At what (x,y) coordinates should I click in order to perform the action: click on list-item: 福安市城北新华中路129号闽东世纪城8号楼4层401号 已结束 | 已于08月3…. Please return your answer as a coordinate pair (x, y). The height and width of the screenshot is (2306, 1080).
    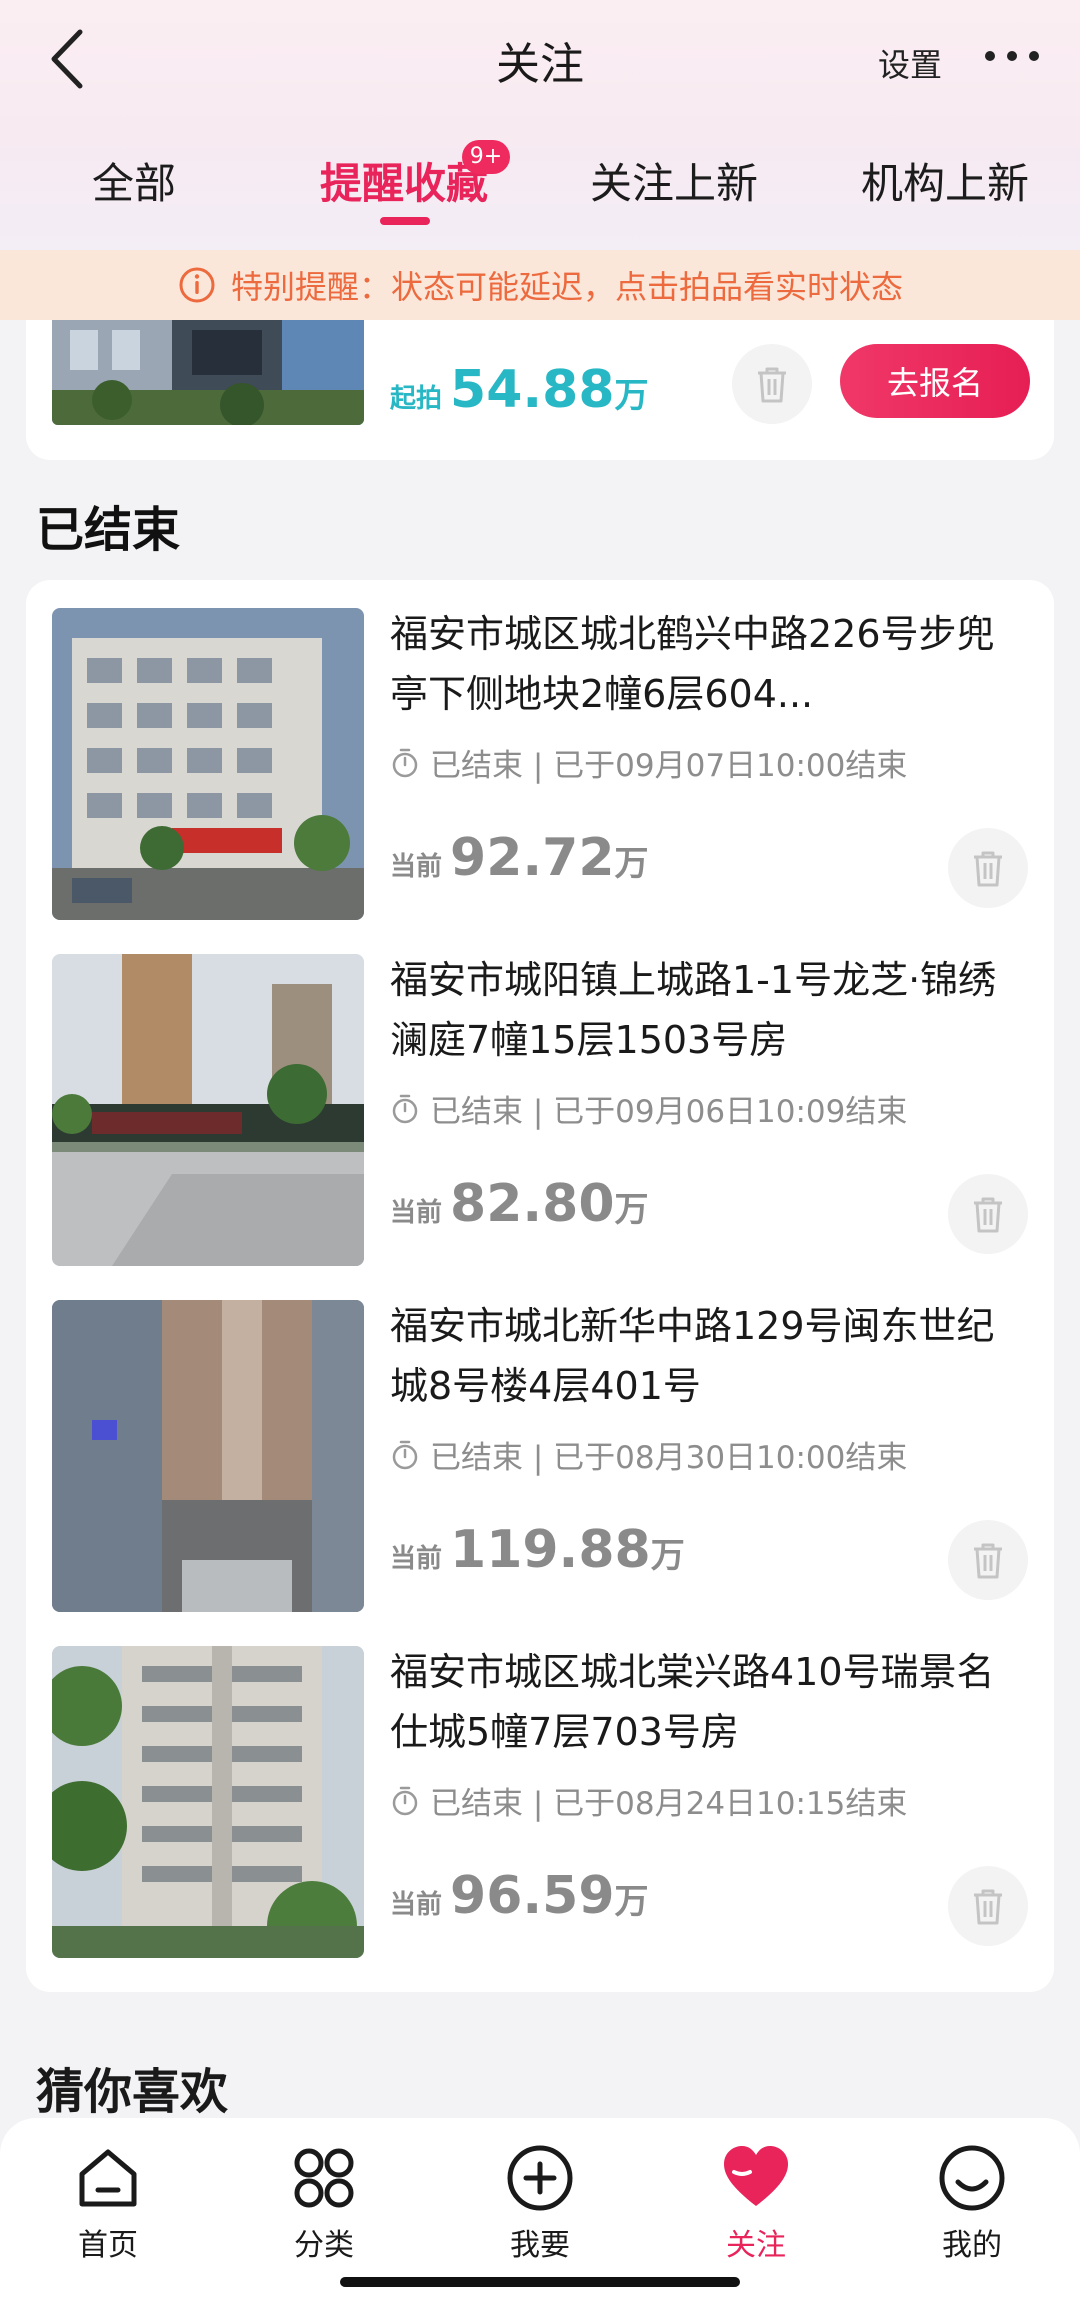
    Looking at the image, I should click on (540, 1445).